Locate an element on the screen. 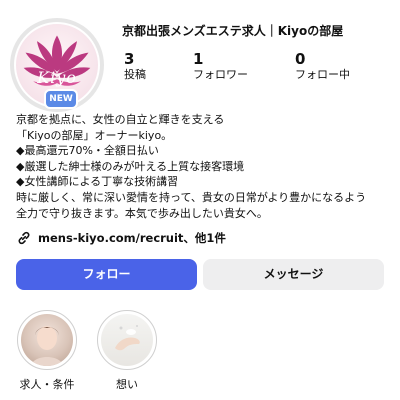 This screenshot has width=400, height=400. bio-line: 全力で守り抜きます。本気で歩み出したい貴女へ。 is located at coordinates (142, 213).